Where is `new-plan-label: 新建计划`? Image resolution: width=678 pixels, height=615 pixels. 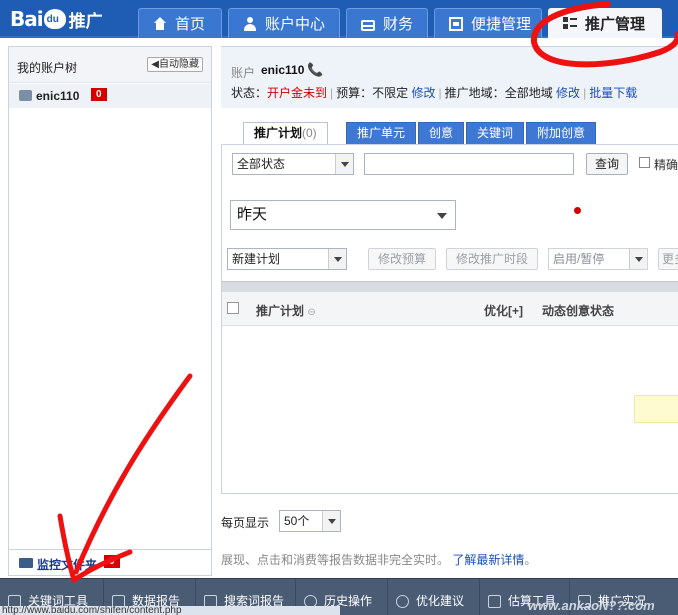
new-plan-label: 新建计划 is located at coordinates (256, 259).